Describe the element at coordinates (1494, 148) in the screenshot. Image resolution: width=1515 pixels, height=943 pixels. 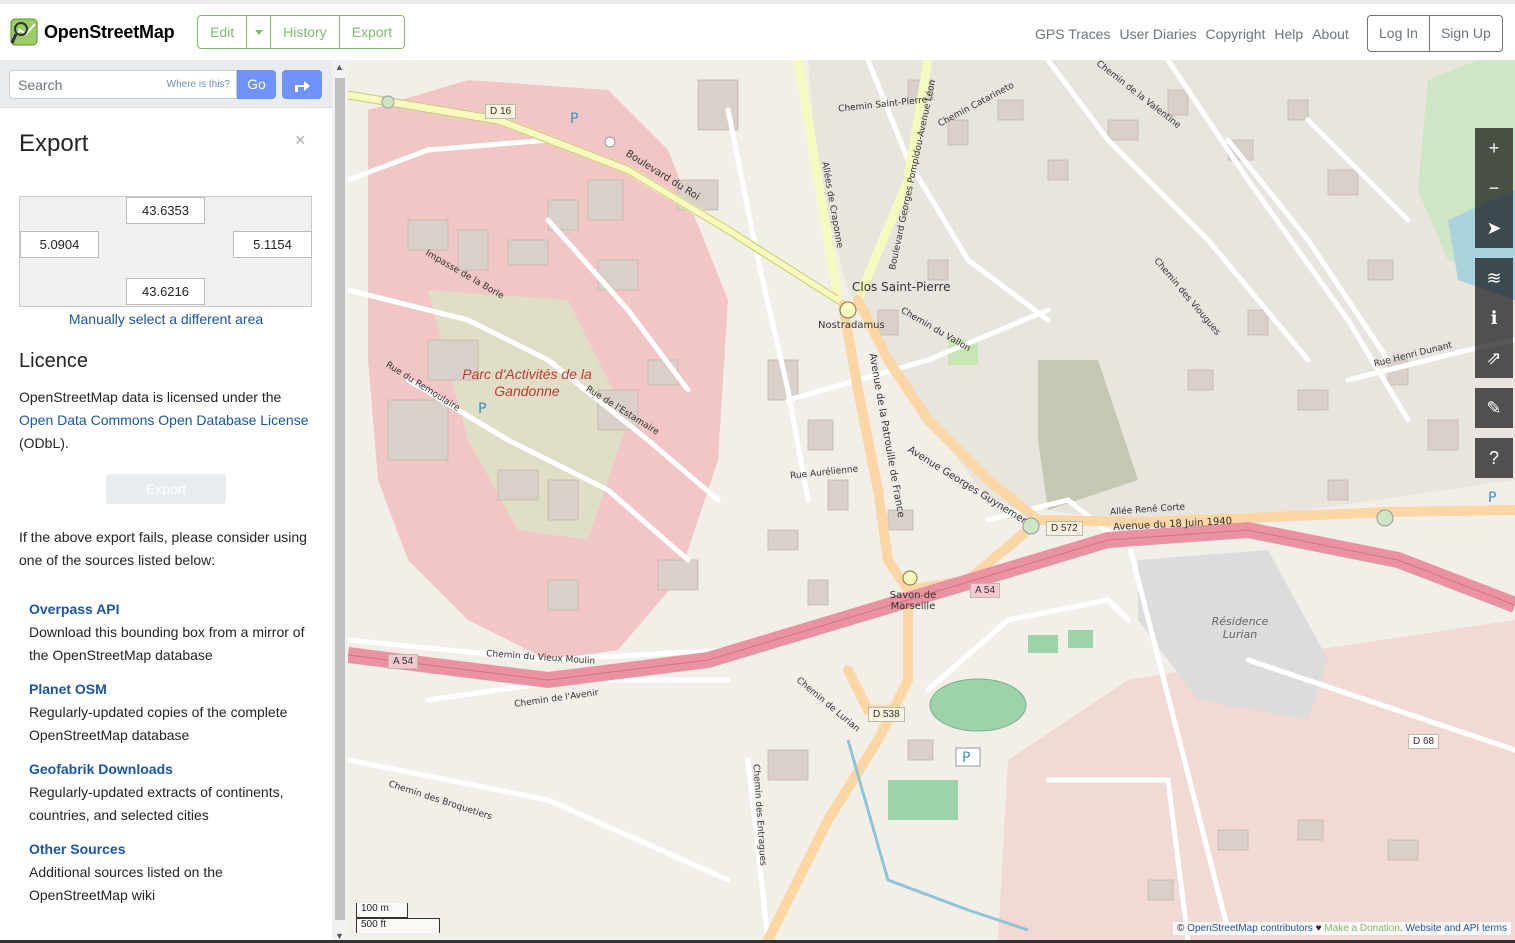
I see `zoom-in-icon: +` at that location.